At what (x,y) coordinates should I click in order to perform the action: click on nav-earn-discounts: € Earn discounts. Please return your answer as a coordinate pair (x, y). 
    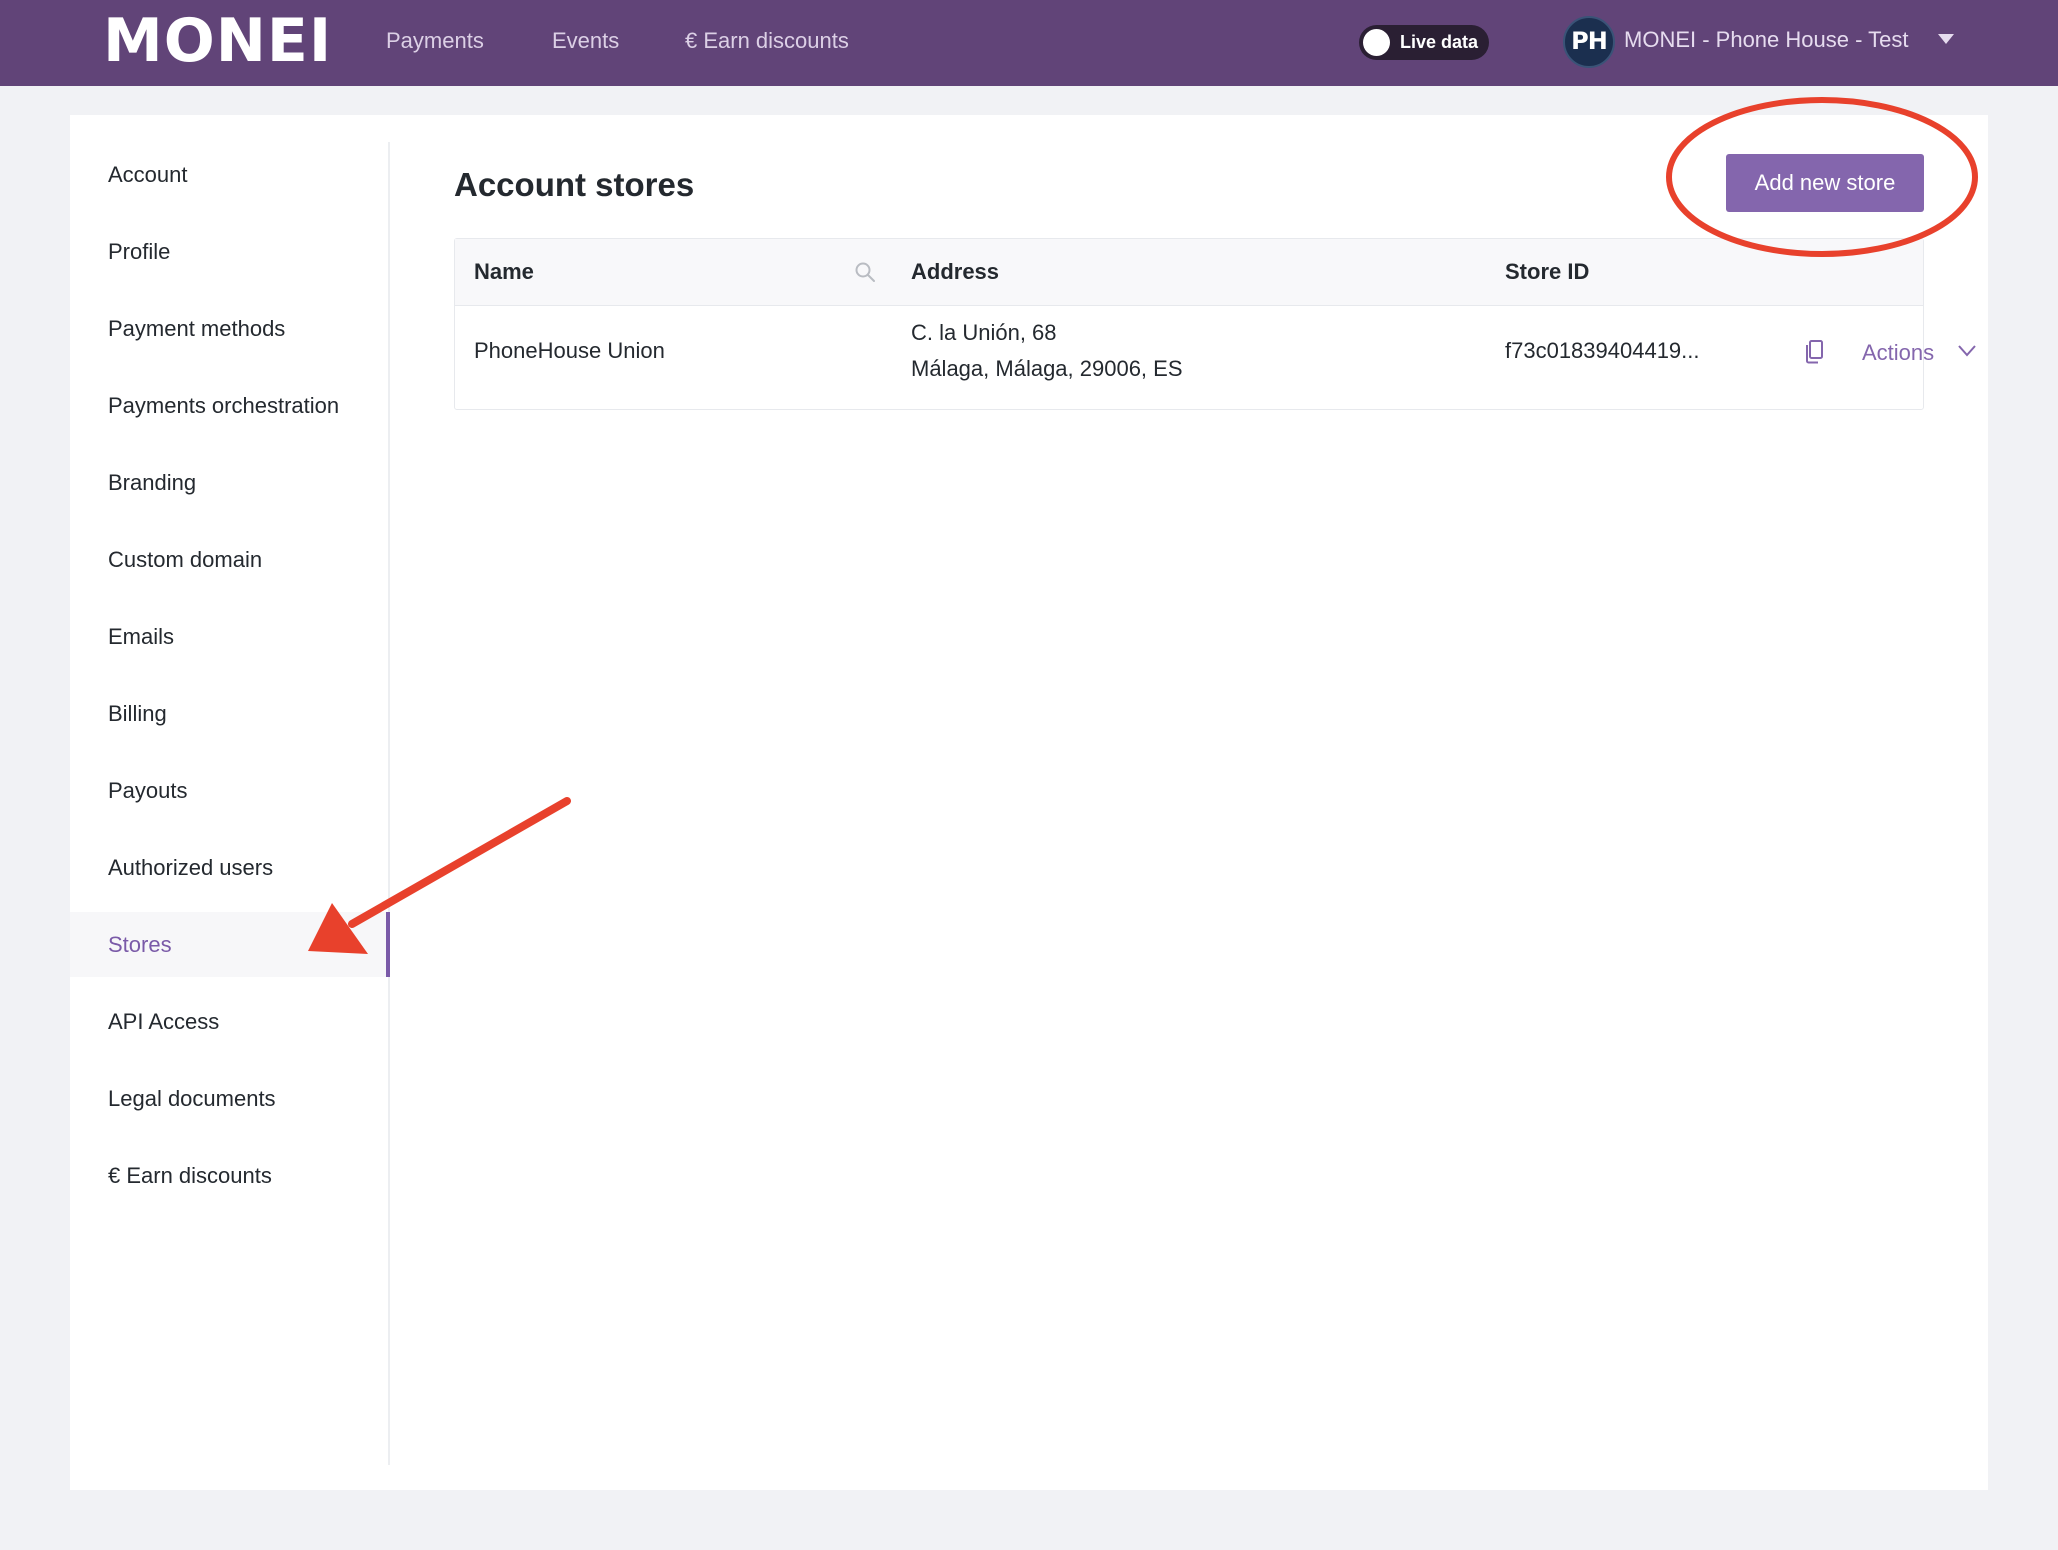
    Looking at the image, I should click on (767, 41).